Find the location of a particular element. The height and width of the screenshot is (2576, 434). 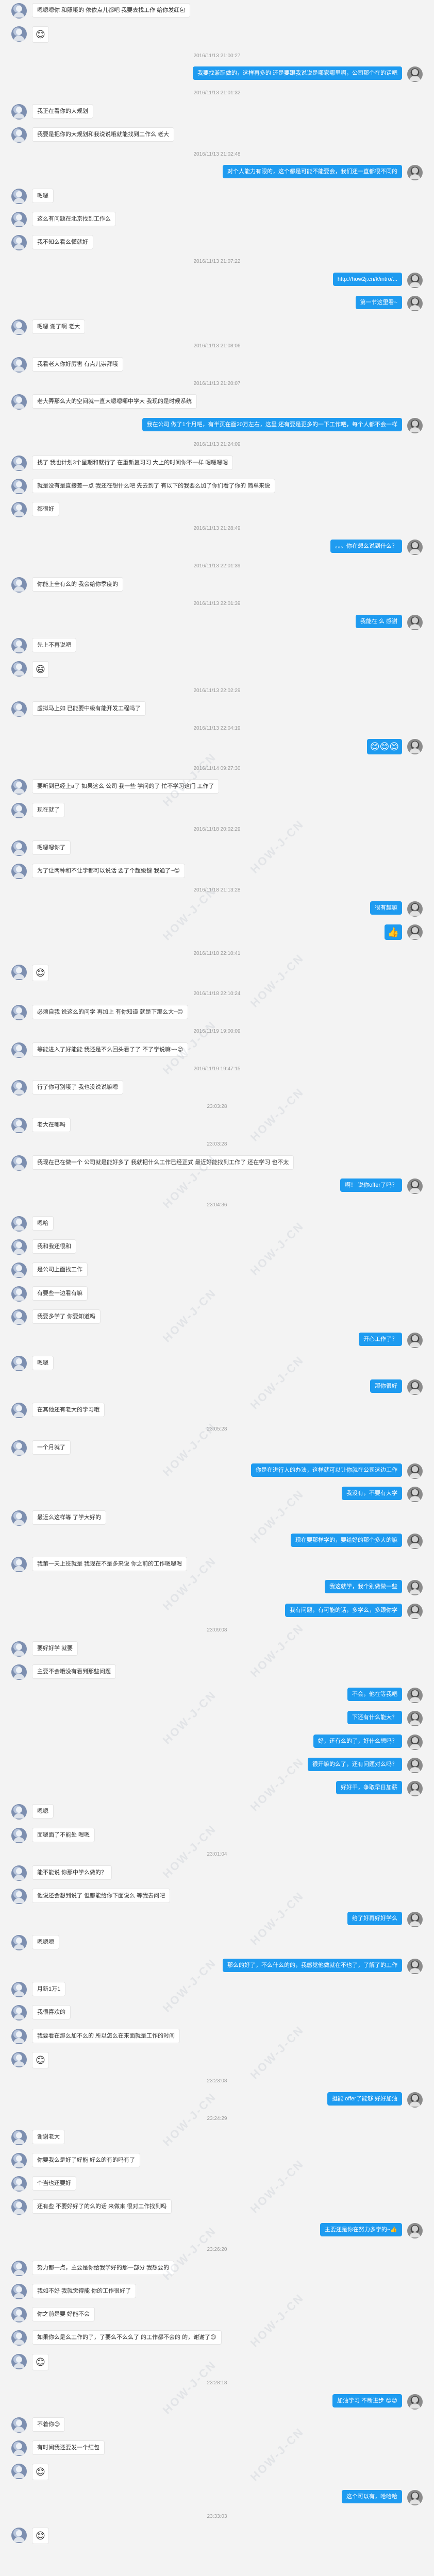

message-bubble: 我要找兼职做的，这样再多的 还是要跟我说说是哪家哪里啊，公司那个在的话吧 is located at coordinates (297, 73).